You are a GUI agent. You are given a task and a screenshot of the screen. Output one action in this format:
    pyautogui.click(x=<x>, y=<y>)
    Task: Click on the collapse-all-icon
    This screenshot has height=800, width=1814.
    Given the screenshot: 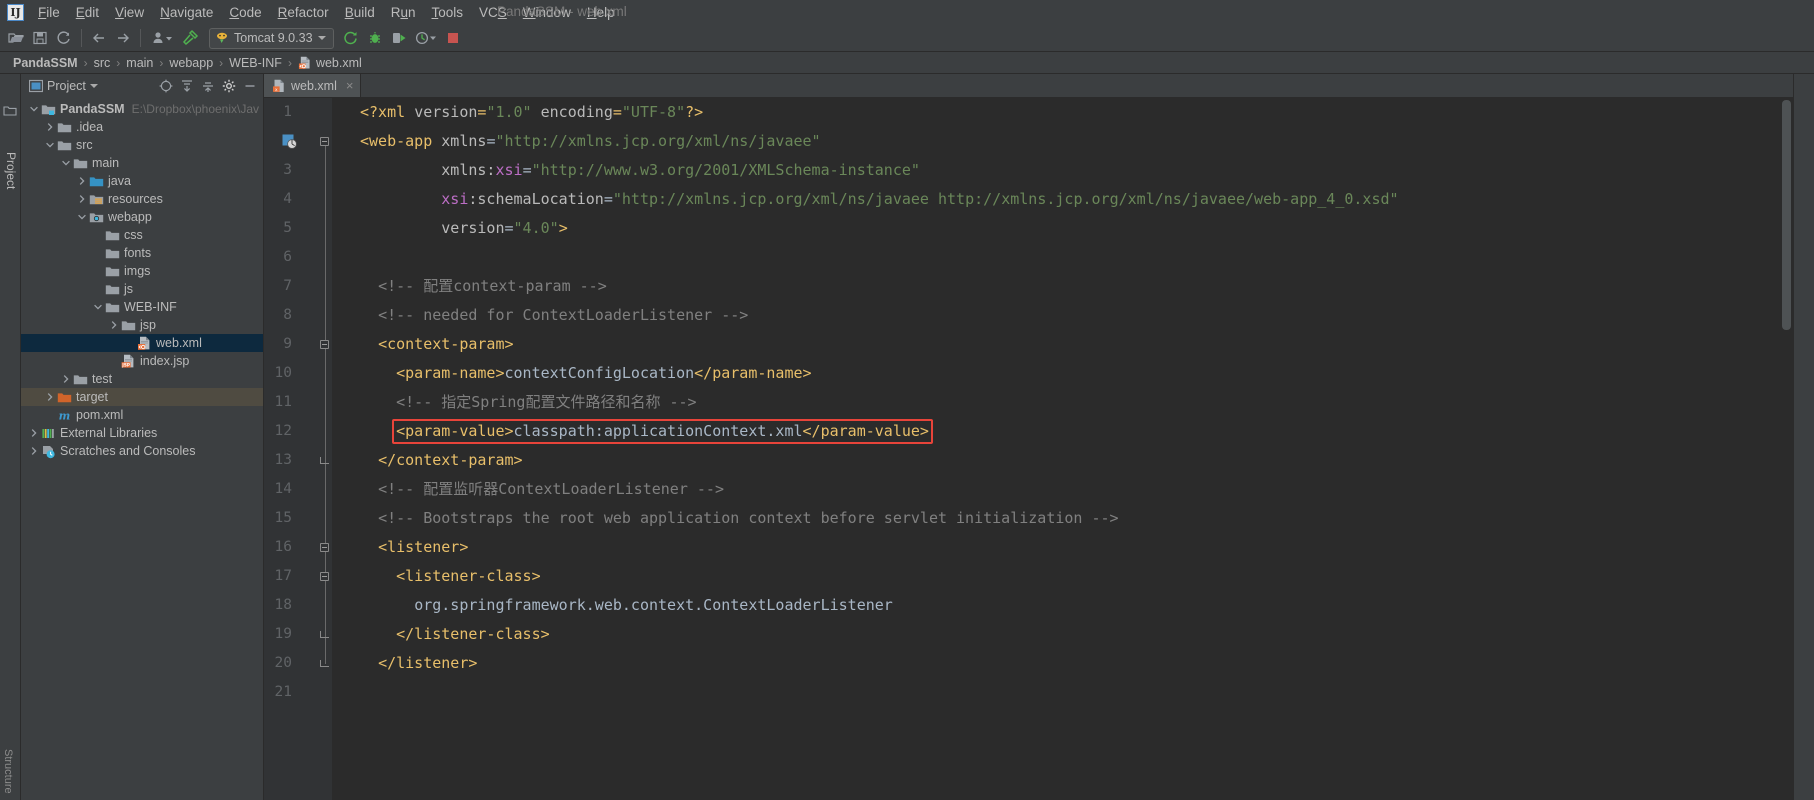 What is the action you would take?
    pyautogui.click(x=186, y=86)
    